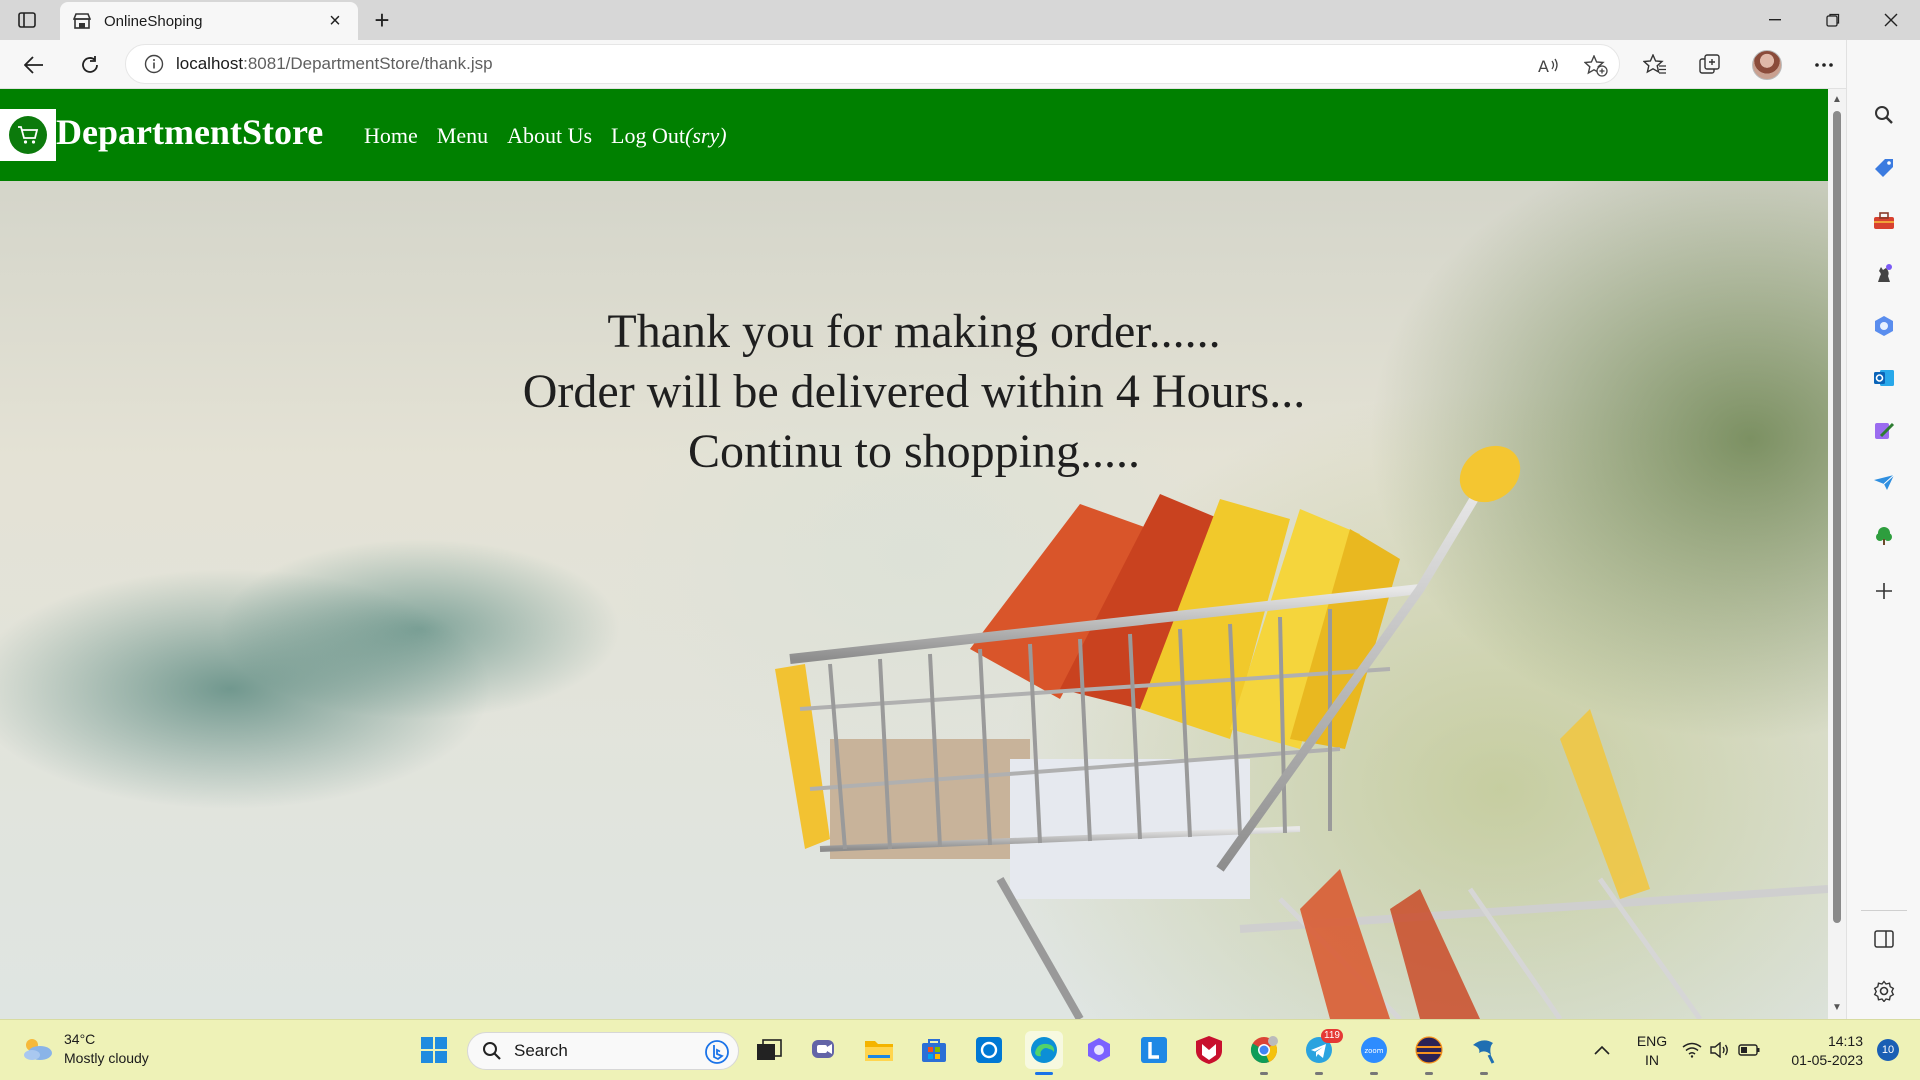  What do you see at coordinates (154, 64) in the screenshot?
I see `site-info-icon` at bounding box center [154, 64].